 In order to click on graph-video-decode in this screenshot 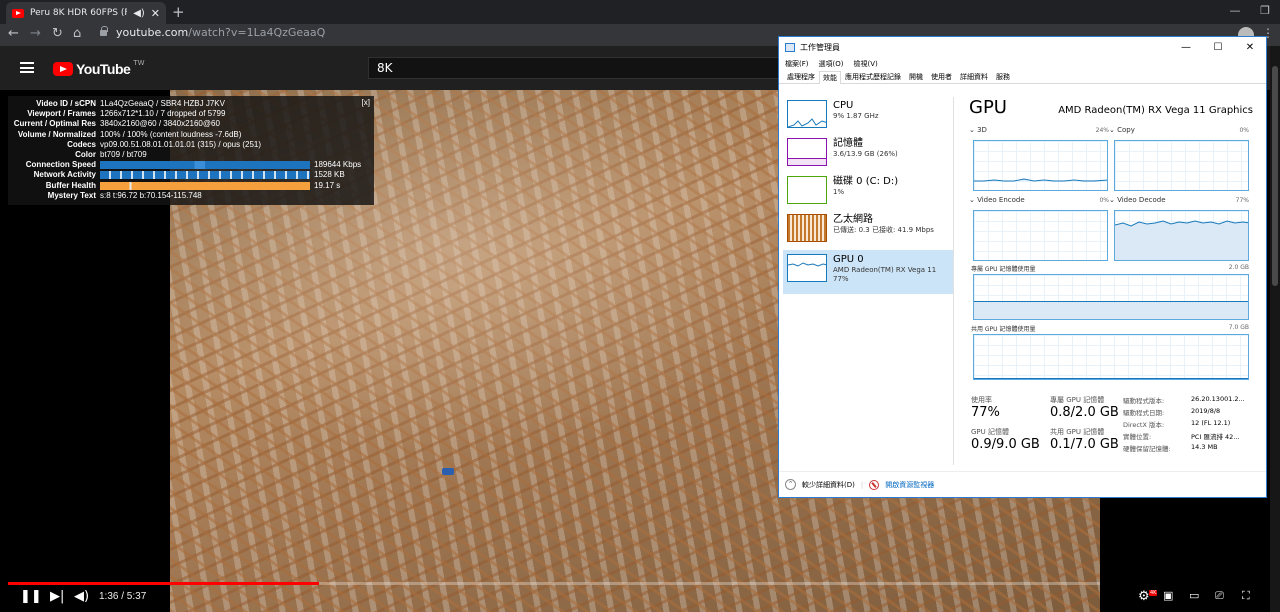, I will do `click(1181, 235)`.